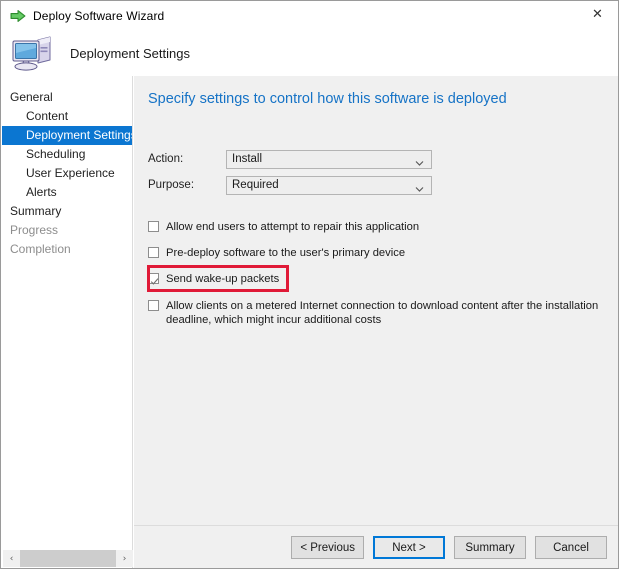 Image resolution: width=619 pixels, height=569 pixels. I want to click on action-field-row: Action: Install, so click(290, 159).